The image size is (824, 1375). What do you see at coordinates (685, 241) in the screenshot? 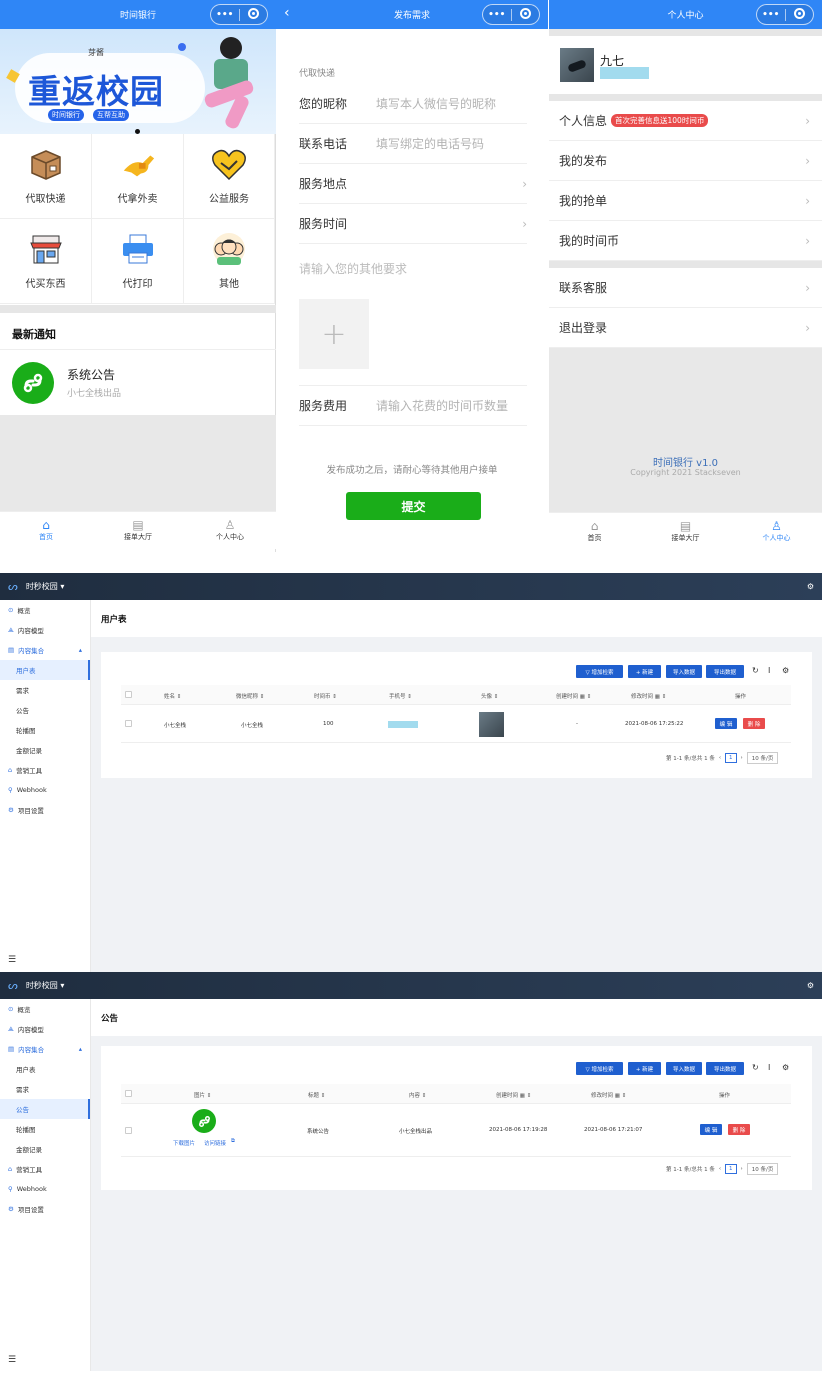
I see `menu-my-coins: 我的时间币 ›` at bounding box center [685, 241].